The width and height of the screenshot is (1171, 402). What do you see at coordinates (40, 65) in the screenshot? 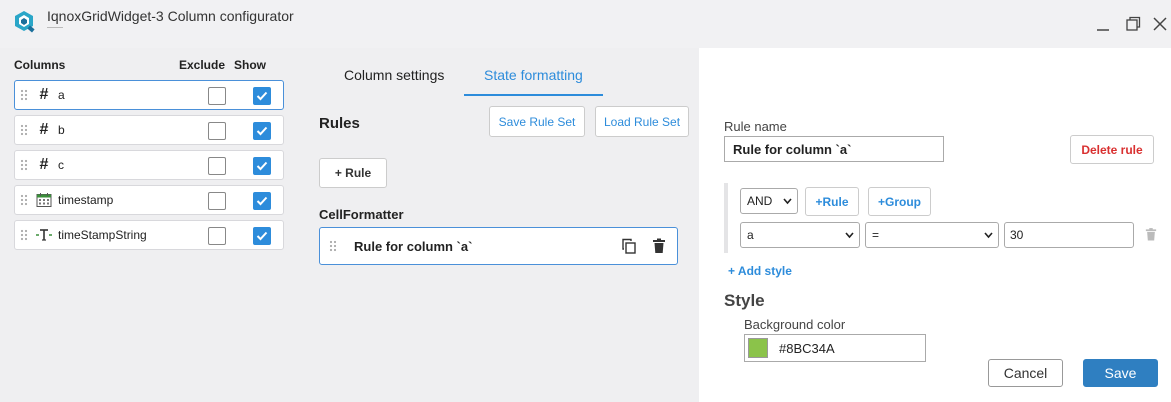
I see `columns-header: Columns` at bounding box center [40, 65].